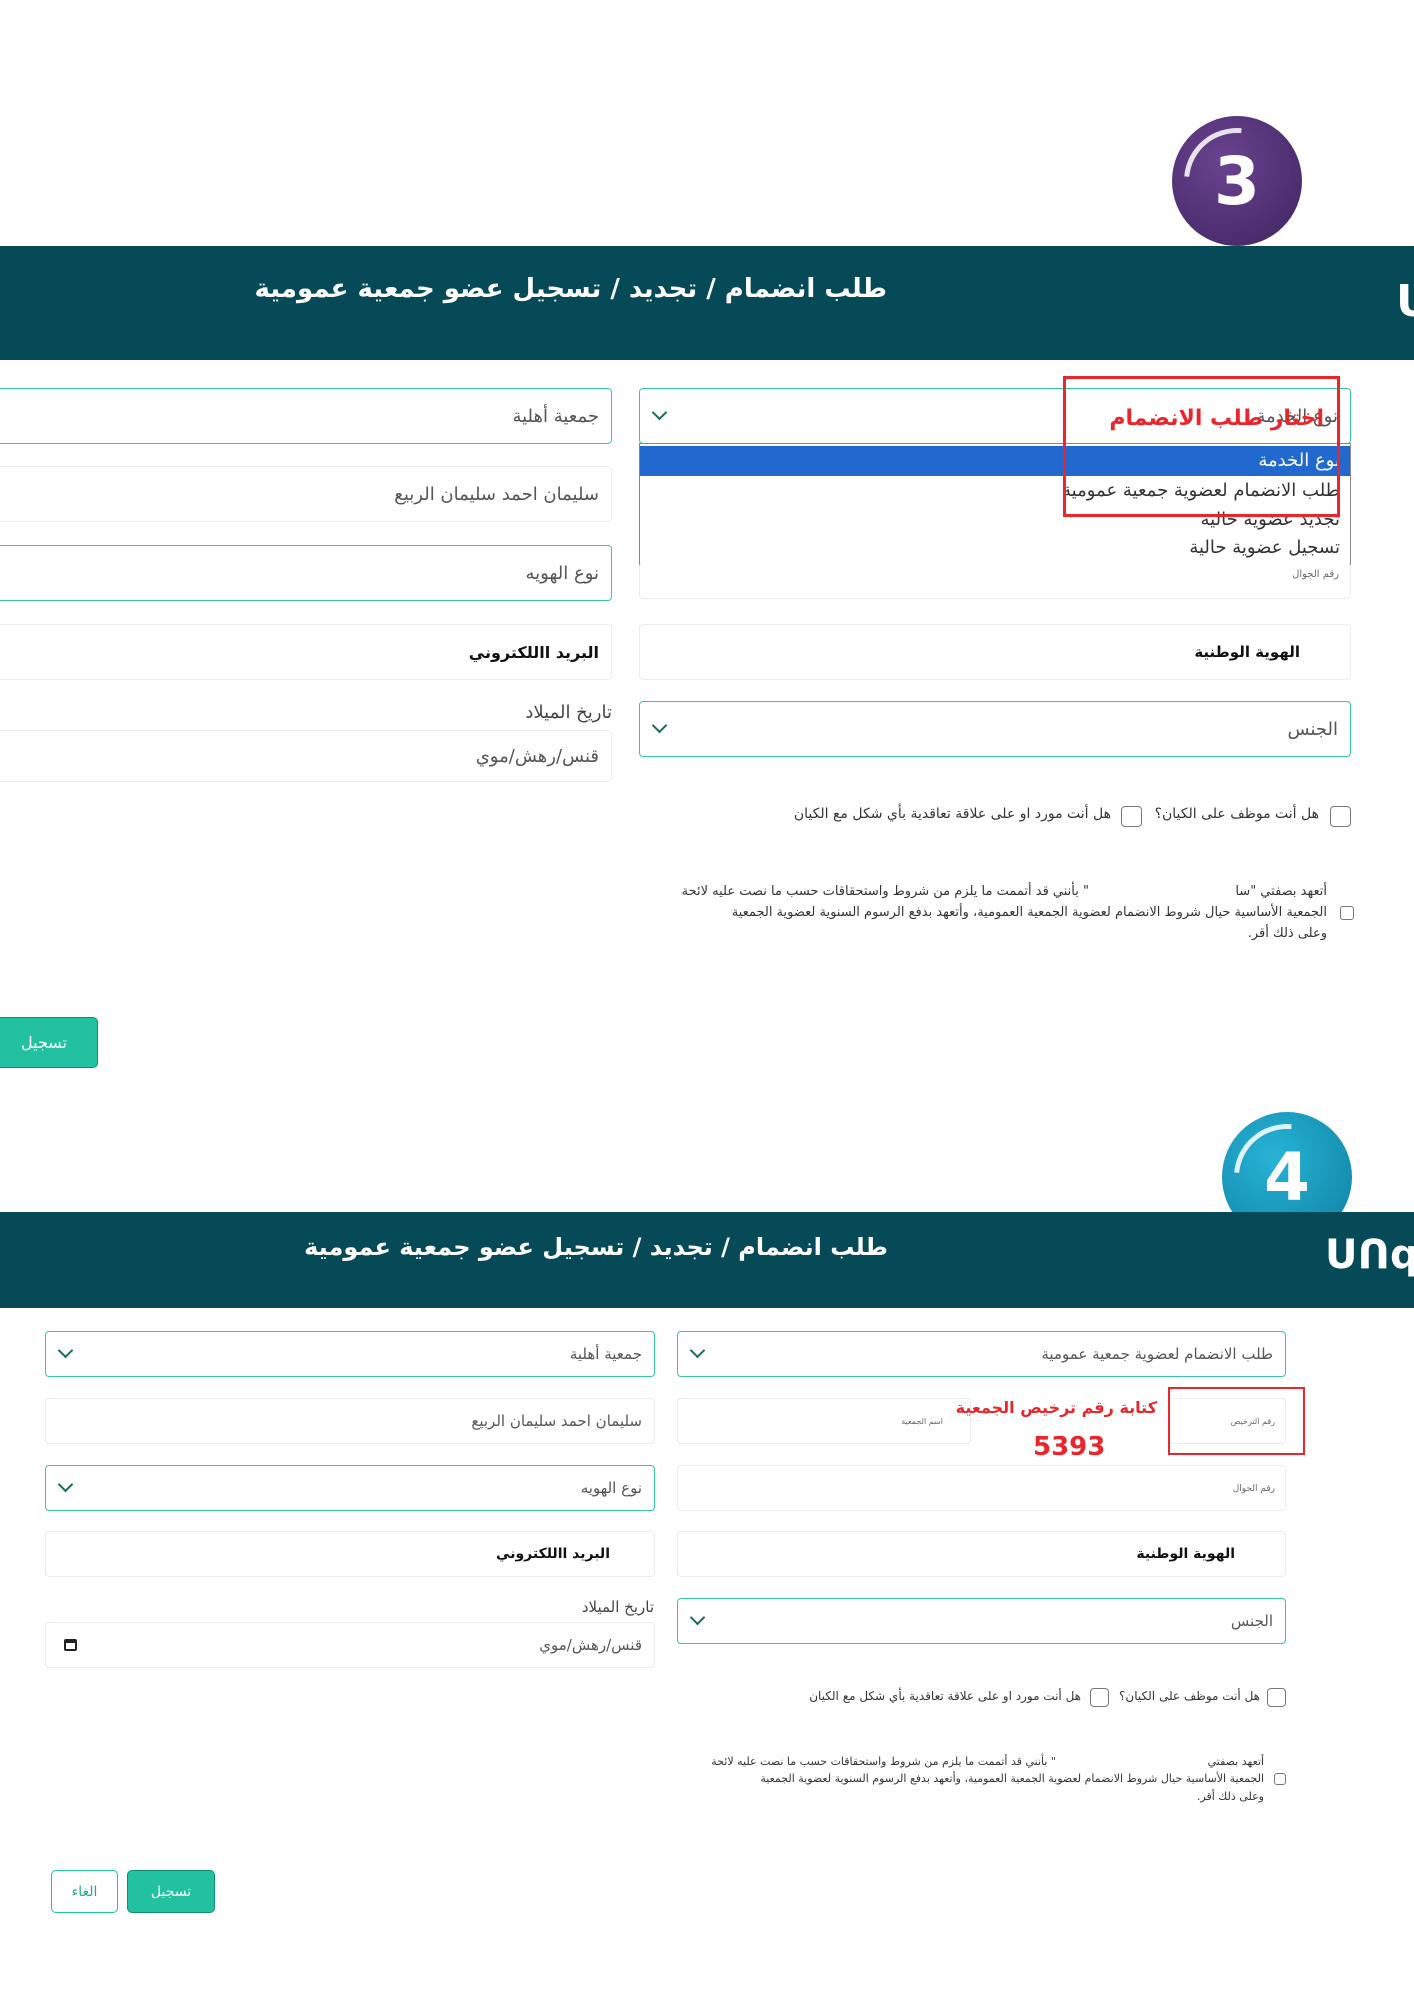  What do you see at coordinates (995, 548) in the screenshot?
I see `dropdown-option: تسجيل عضوية حالية` at bounding box center [995, 548].